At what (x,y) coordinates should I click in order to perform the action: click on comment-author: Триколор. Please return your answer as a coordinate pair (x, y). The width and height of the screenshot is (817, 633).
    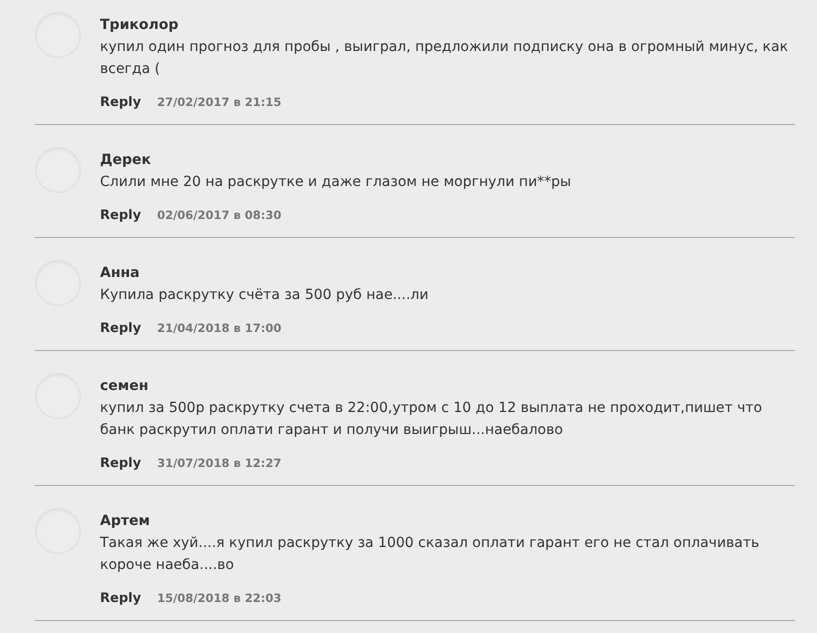
    Looking at the image, I should click on (140, 25).